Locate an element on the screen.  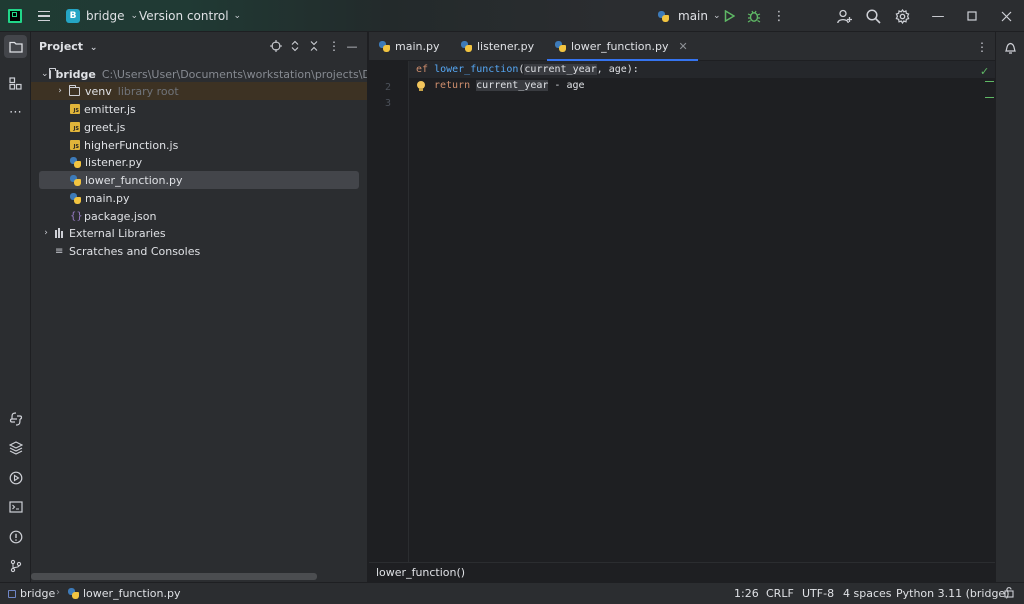
json-file-icon: {} is located at coordinates (76, 216).